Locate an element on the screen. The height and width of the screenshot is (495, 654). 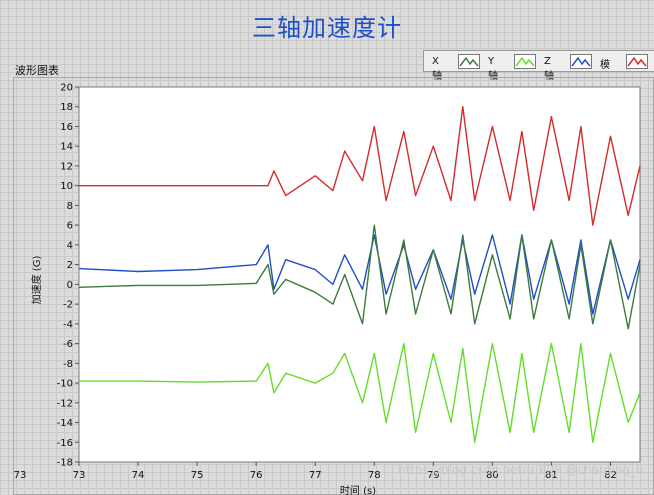
watermark-text: https://blog.csdn.net/u 知乎 @charging_li is located at coordinates (520, 470).